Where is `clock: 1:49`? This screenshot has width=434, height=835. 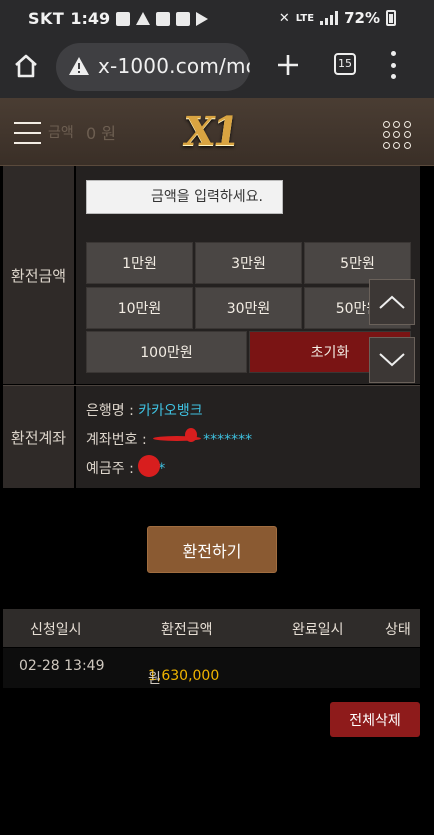 clock: 1:49 is located at coordinates (90, 18).